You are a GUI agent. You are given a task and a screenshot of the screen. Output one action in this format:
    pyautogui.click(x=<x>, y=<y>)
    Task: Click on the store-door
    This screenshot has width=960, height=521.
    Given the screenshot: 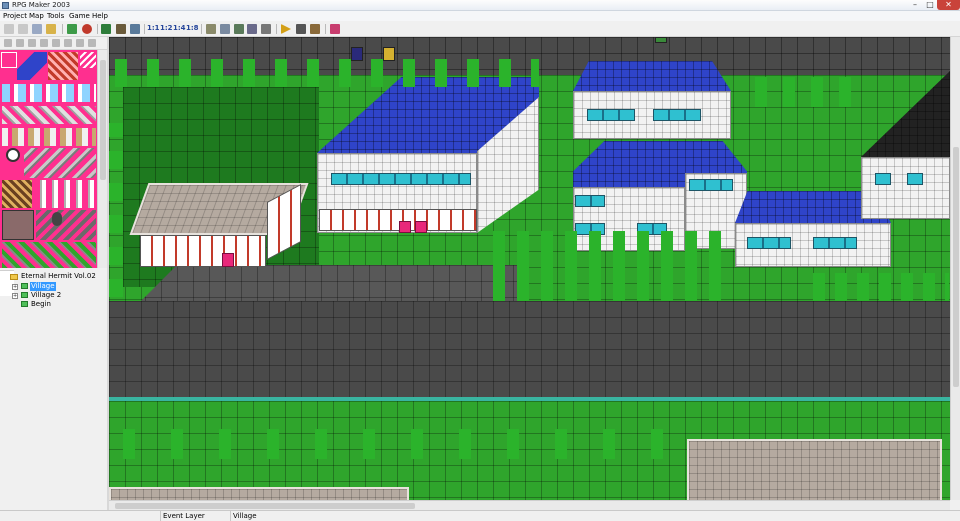 What is the action you would take?
    pyautogui.click(x=228, y=260)
    